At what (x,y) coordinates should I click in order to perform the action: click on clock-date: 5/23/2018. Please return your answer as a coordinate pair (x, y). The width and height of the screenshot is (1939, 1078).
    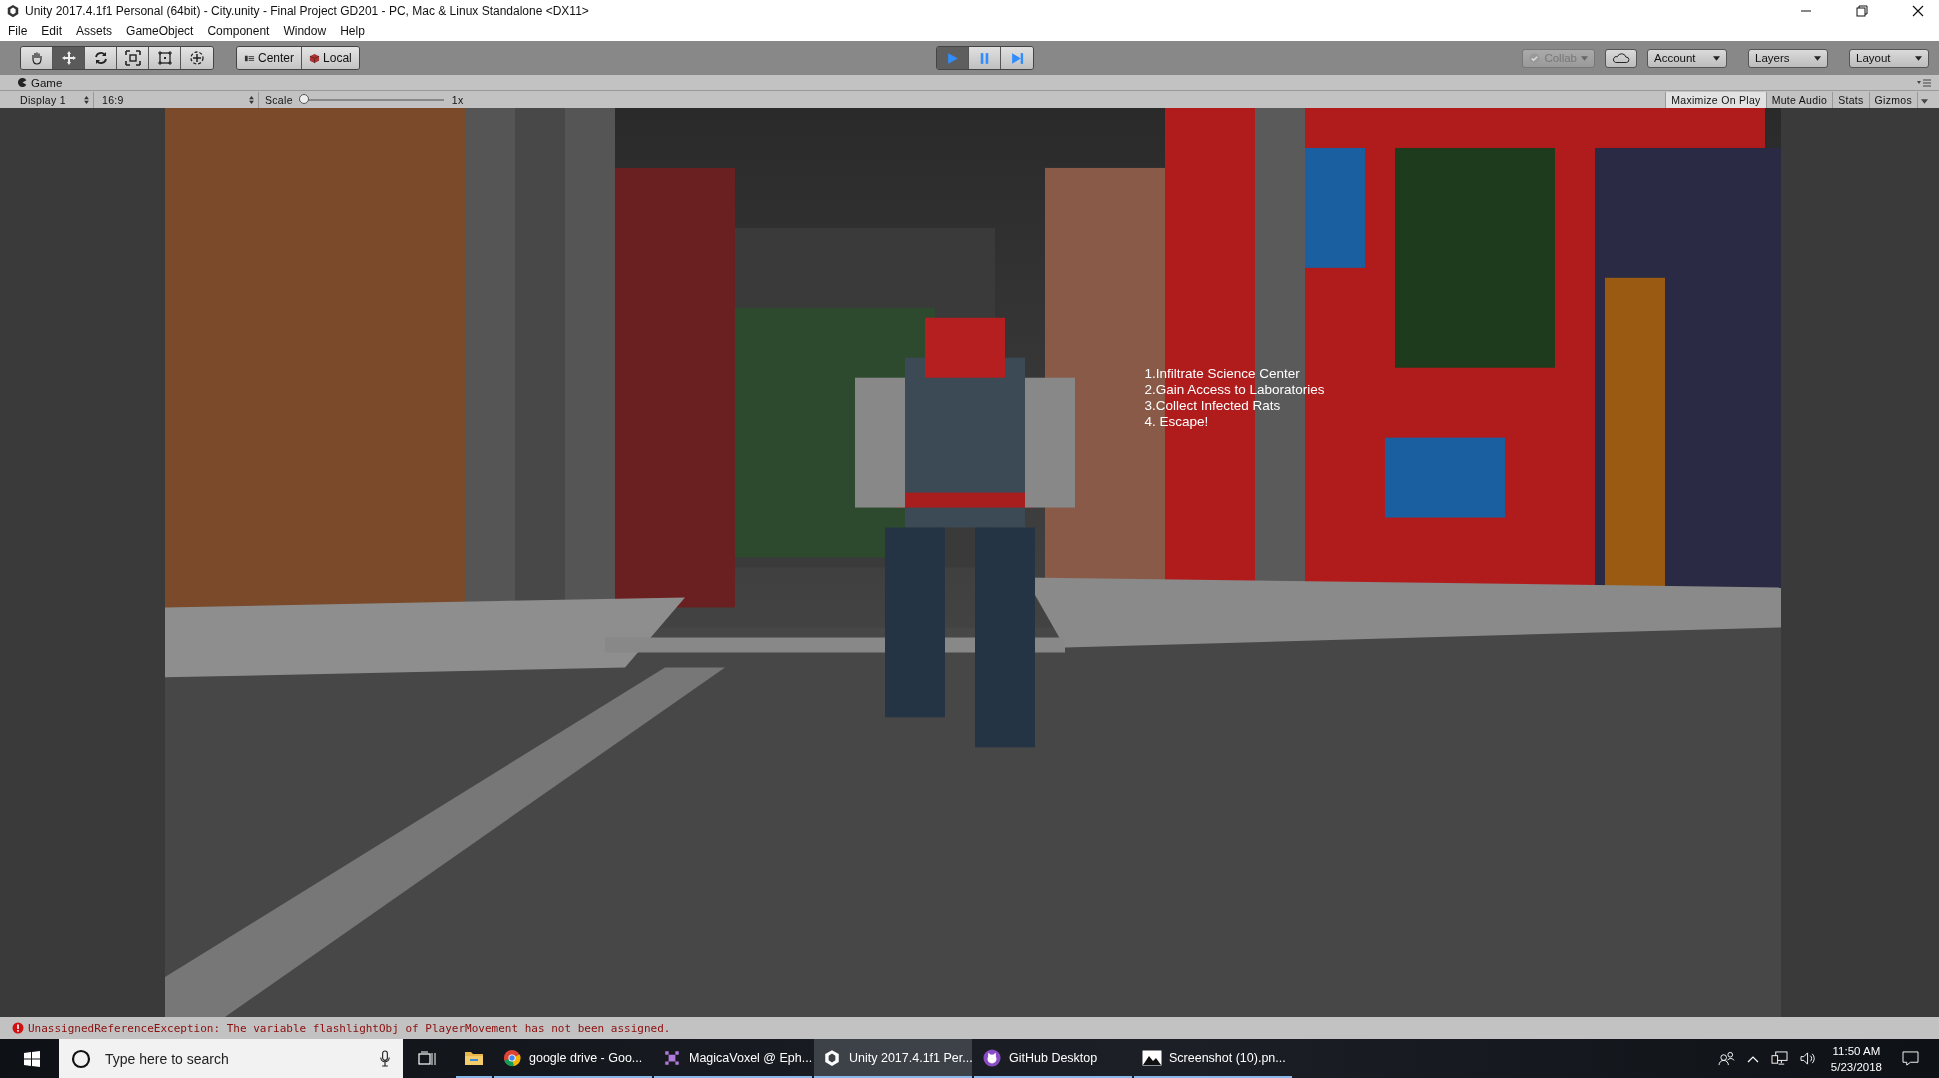
    Looking at the image, I should click on (1856, 1066).